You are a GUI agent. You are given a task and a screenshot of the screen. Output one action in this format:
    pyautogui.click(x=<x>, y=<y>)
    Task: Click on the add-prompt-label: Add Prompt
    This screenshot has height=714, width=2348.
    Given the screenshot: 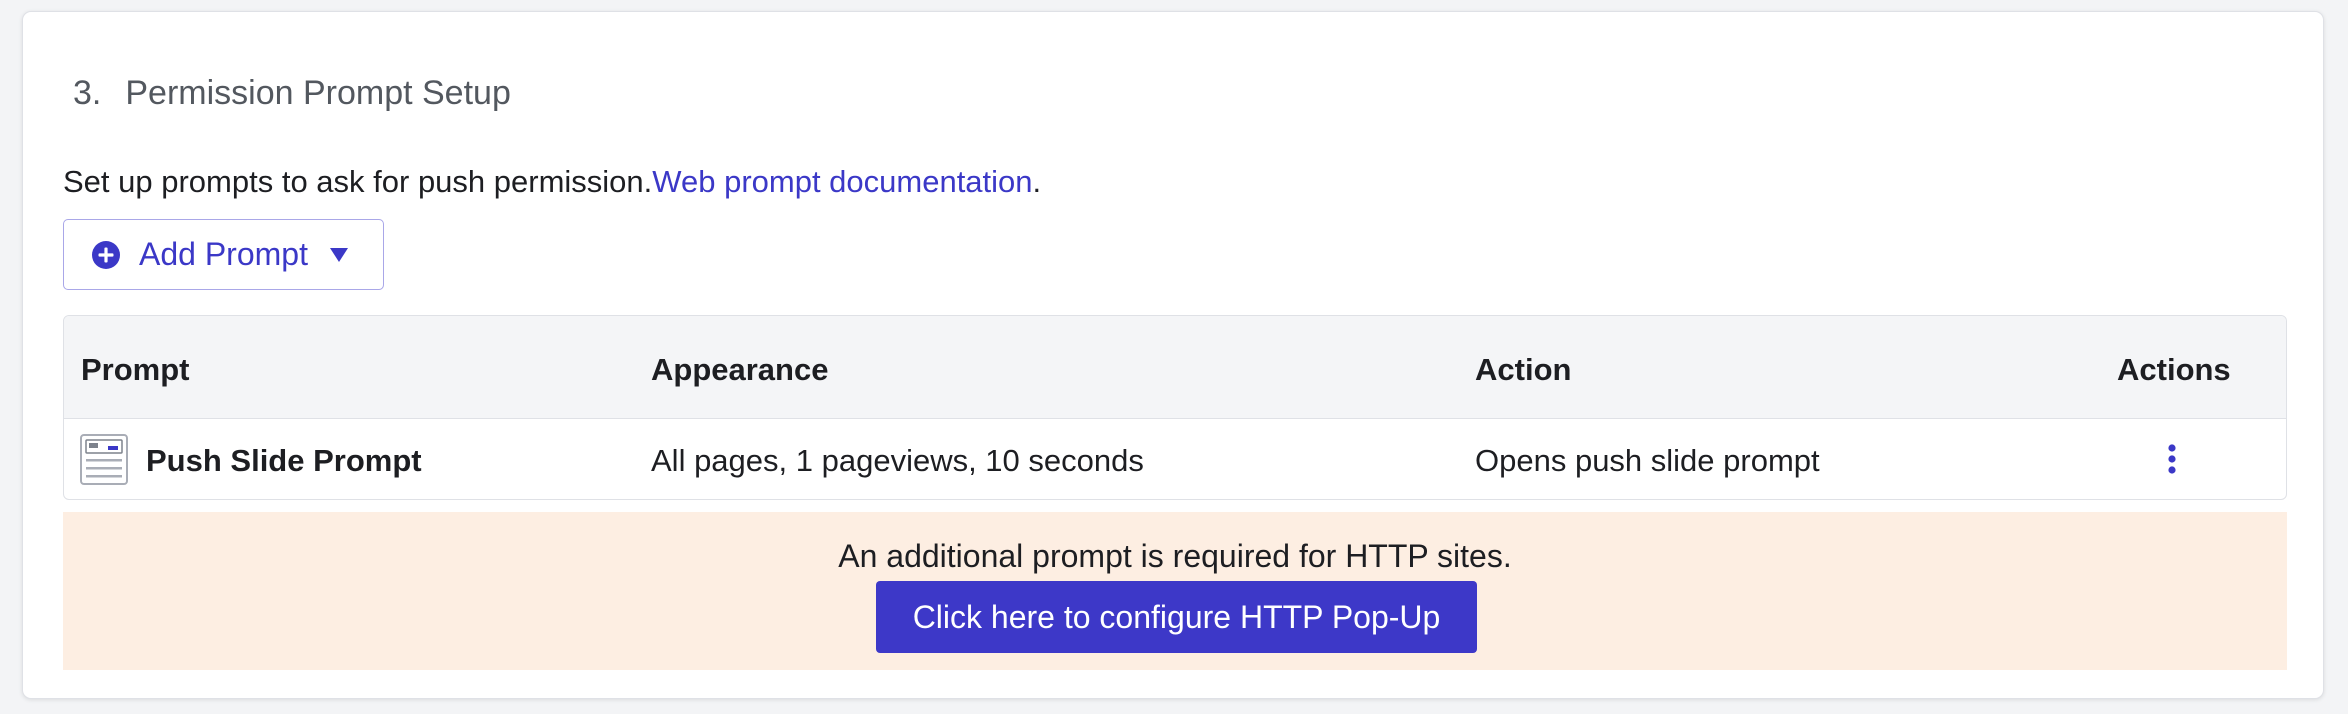 What is the action you would take?
    pyautogui.click(x=223, y=254)
    